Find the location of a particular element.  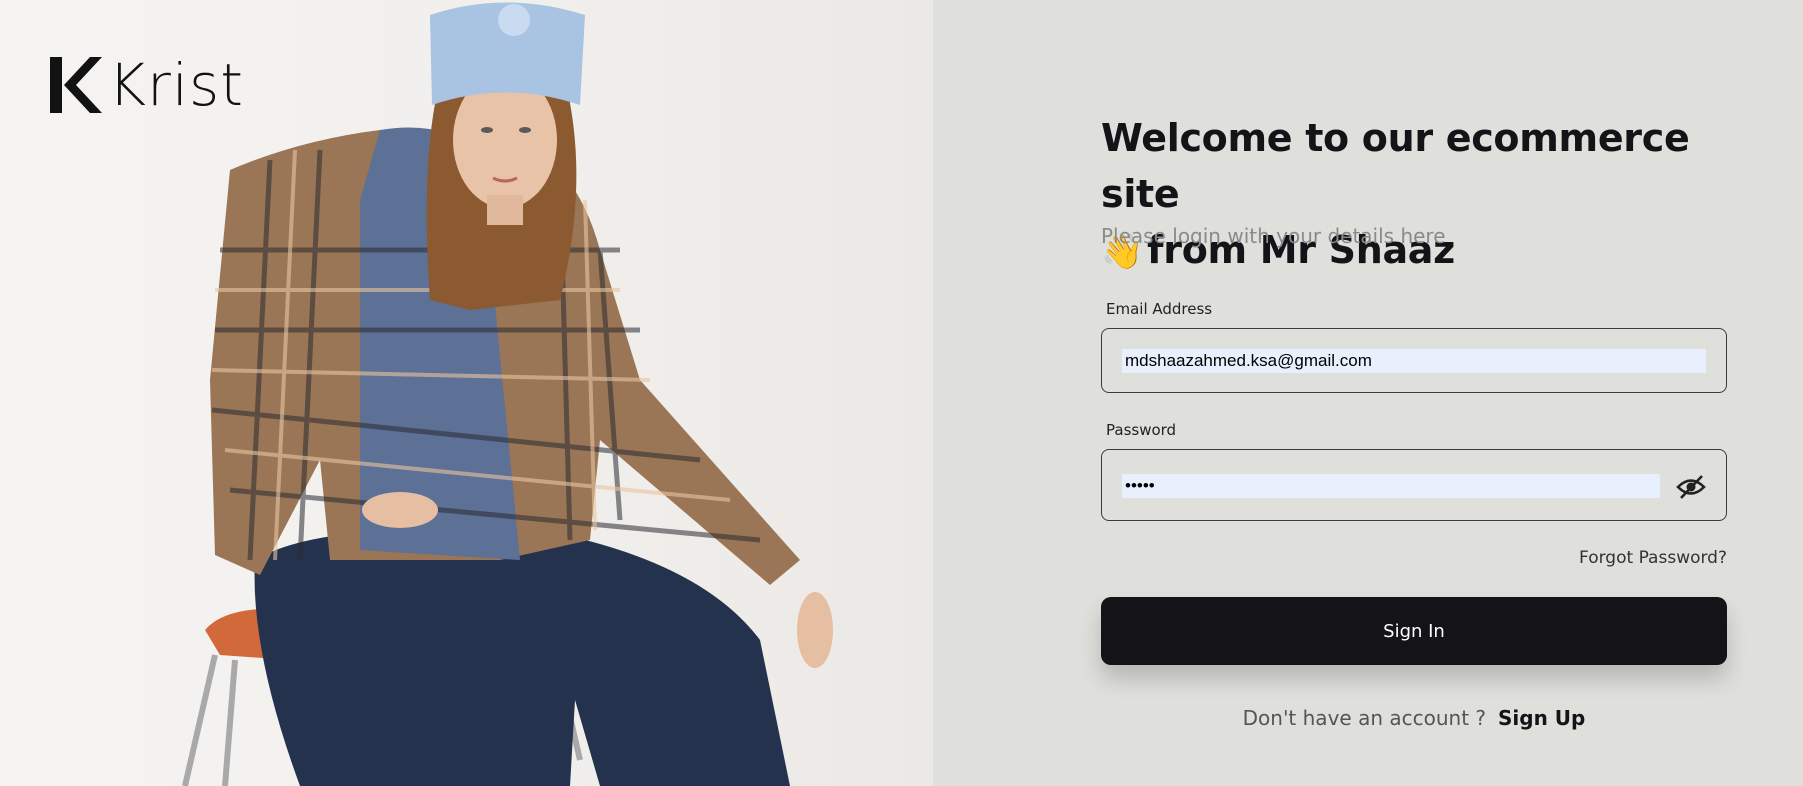

email-field: mdshaazahmed.ksa@gmail.com is located at coordinates (1414, 360).